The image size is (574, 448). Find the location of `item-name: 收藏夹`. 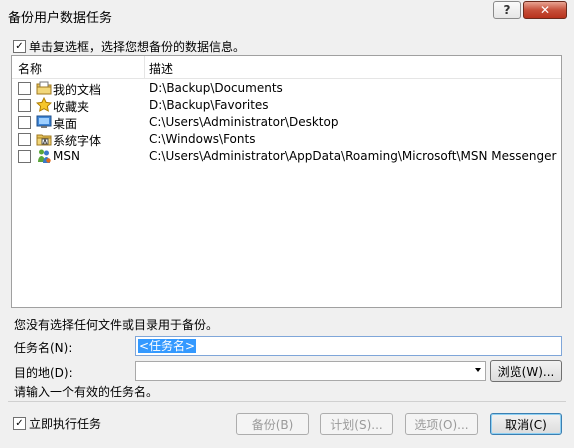

item-name: 收藏夹 is located at coordinates (71, 107).